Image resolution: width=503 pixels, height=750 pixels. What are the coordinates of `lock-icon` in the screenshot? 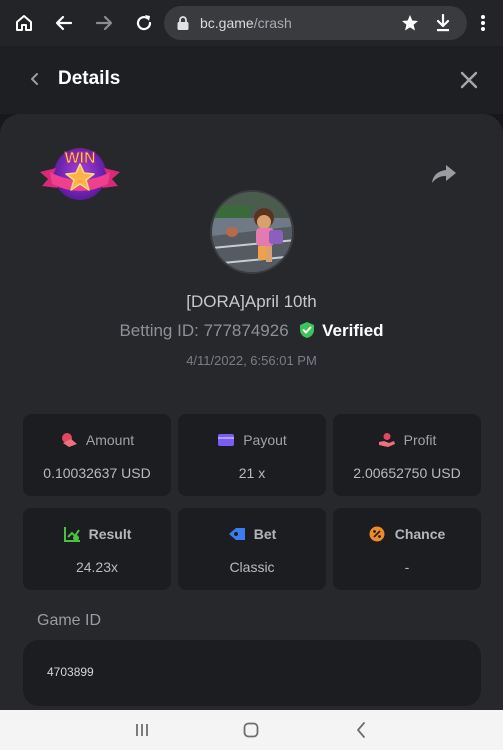 It's located at (183, 25).